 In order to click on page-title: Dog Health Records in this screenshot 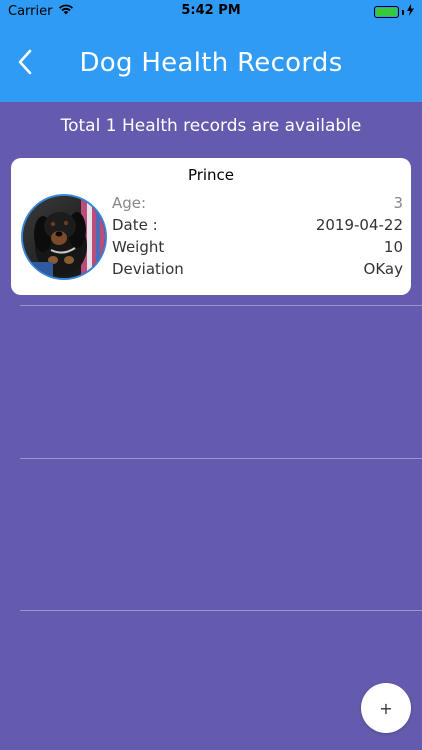, I will do `click(211, 63)`.